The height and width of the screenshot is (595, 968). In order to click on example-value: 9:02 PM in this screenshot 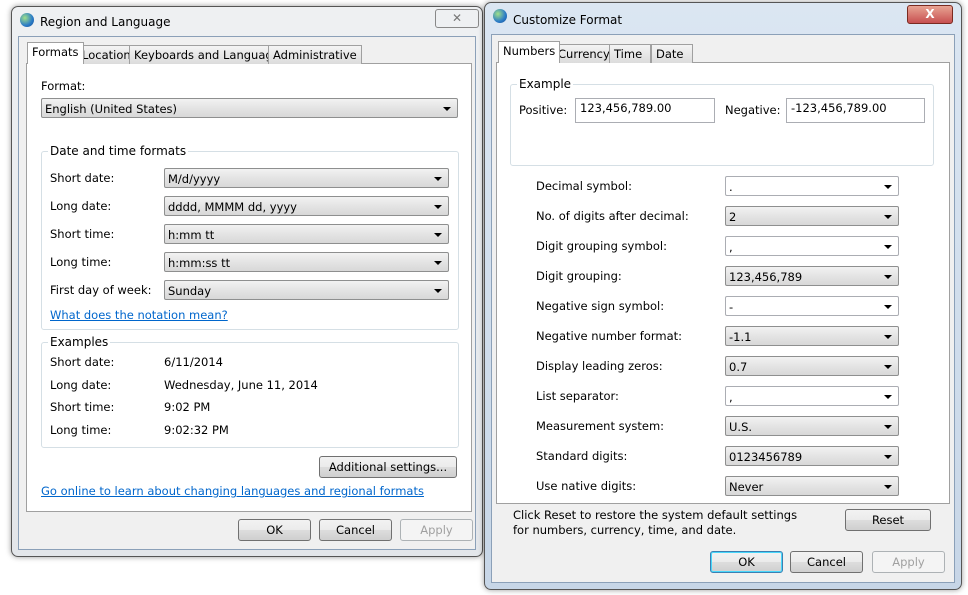, I will do `click(187, 407)`.